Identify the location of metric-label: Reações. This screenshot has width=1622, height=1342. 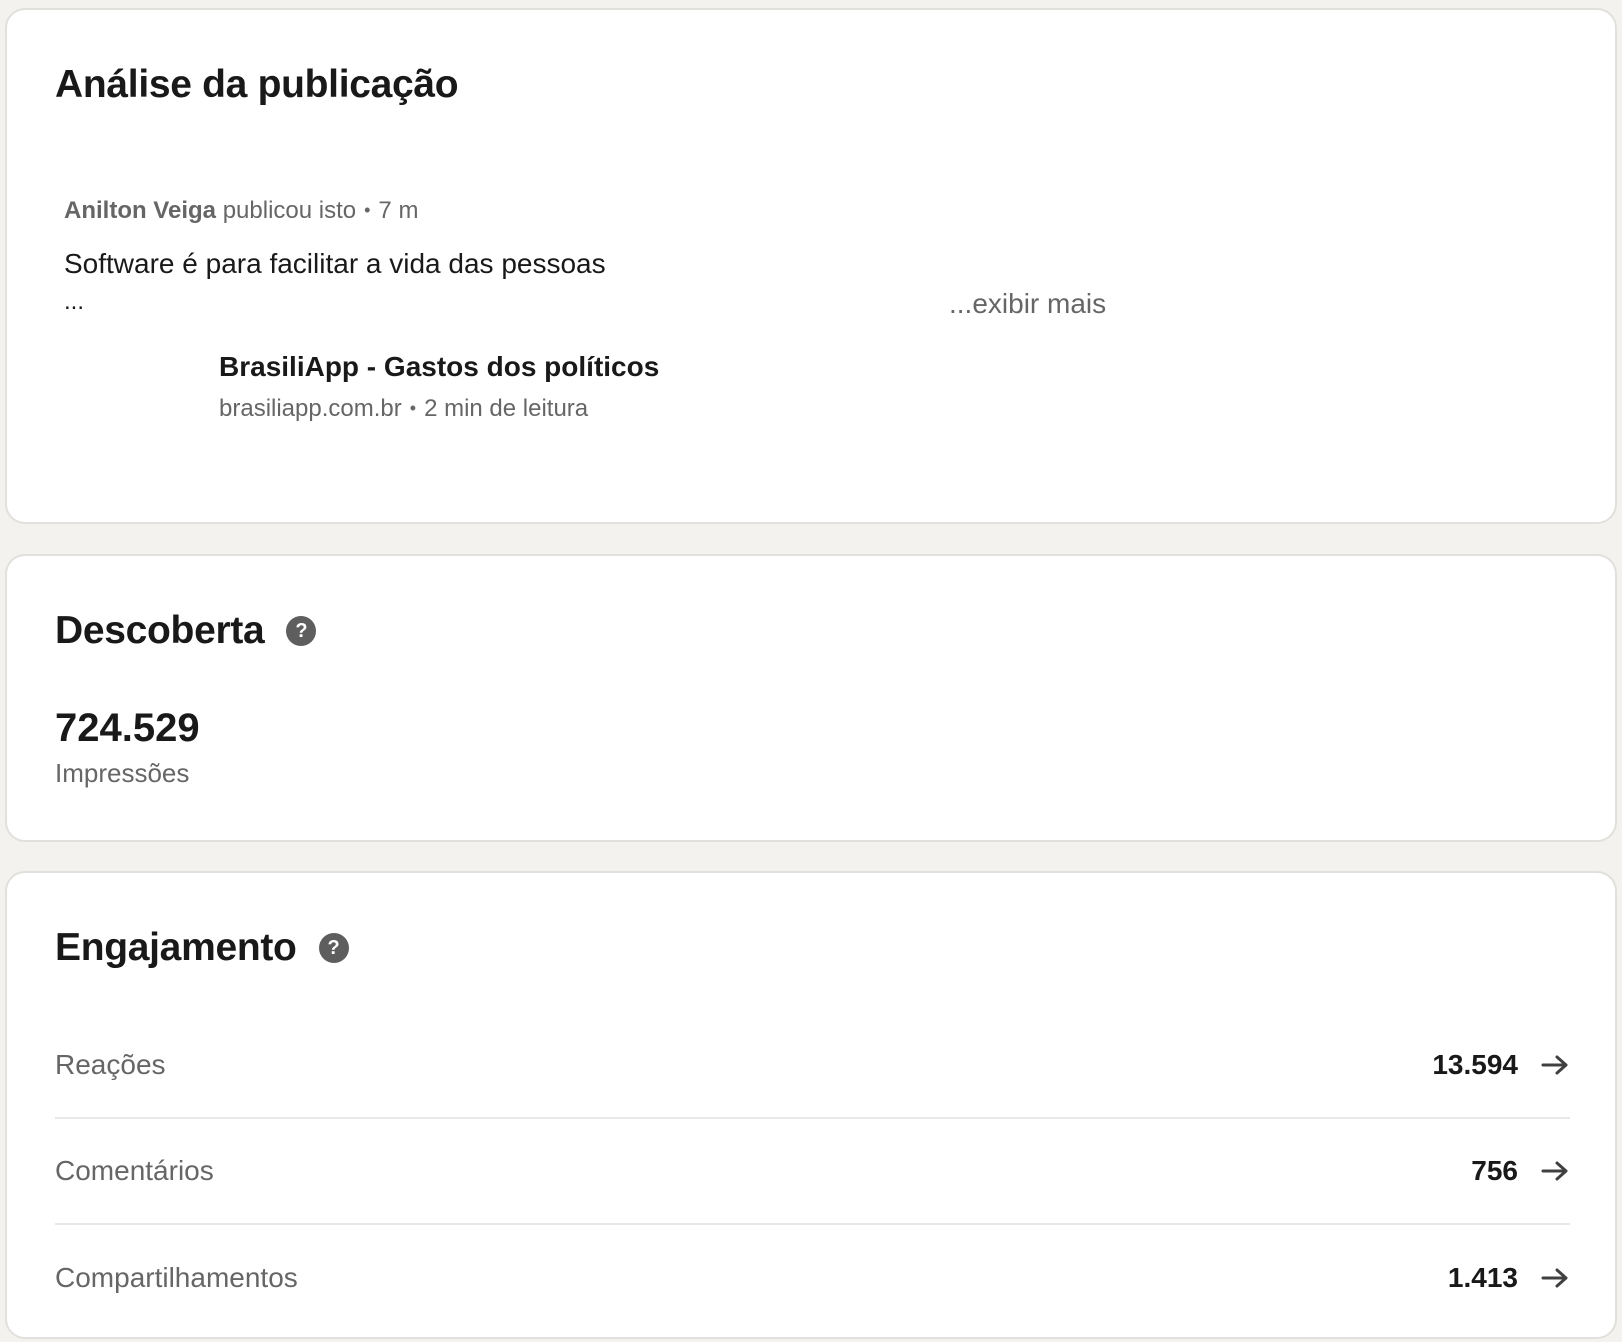
(110, 1064).